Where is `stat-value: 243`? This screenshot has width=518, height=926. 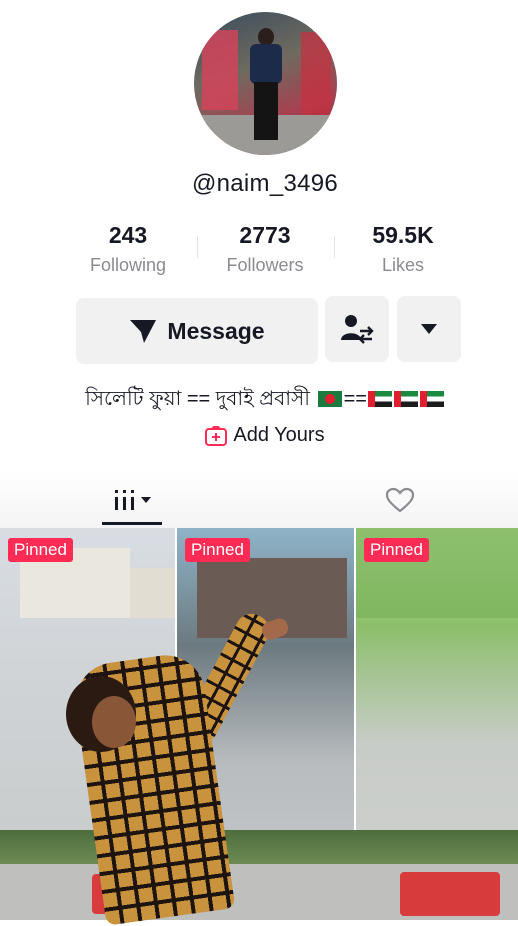 stat-value: 243 is located at coordinates (128, 235).